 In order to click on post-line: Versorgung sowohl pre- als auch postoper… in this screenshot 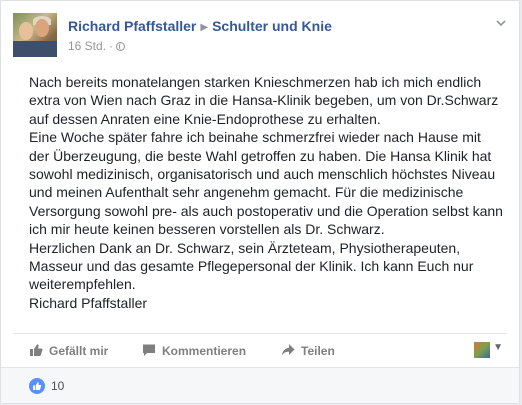, I will do `click(266, 210)`.